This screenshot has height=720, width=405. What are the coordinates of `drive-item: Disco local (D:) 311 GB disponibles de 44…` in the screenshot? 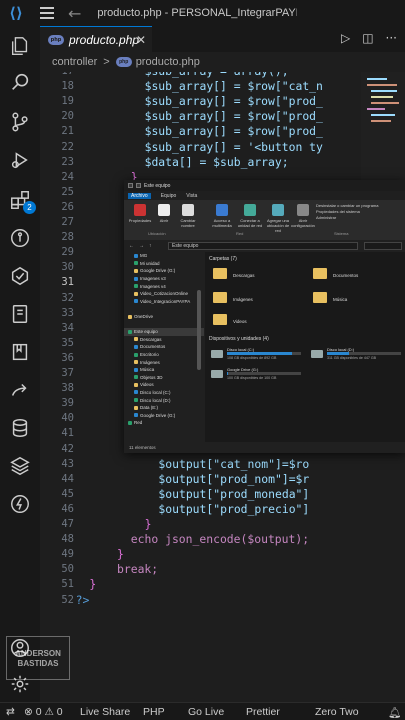 It's located at (357, 355).